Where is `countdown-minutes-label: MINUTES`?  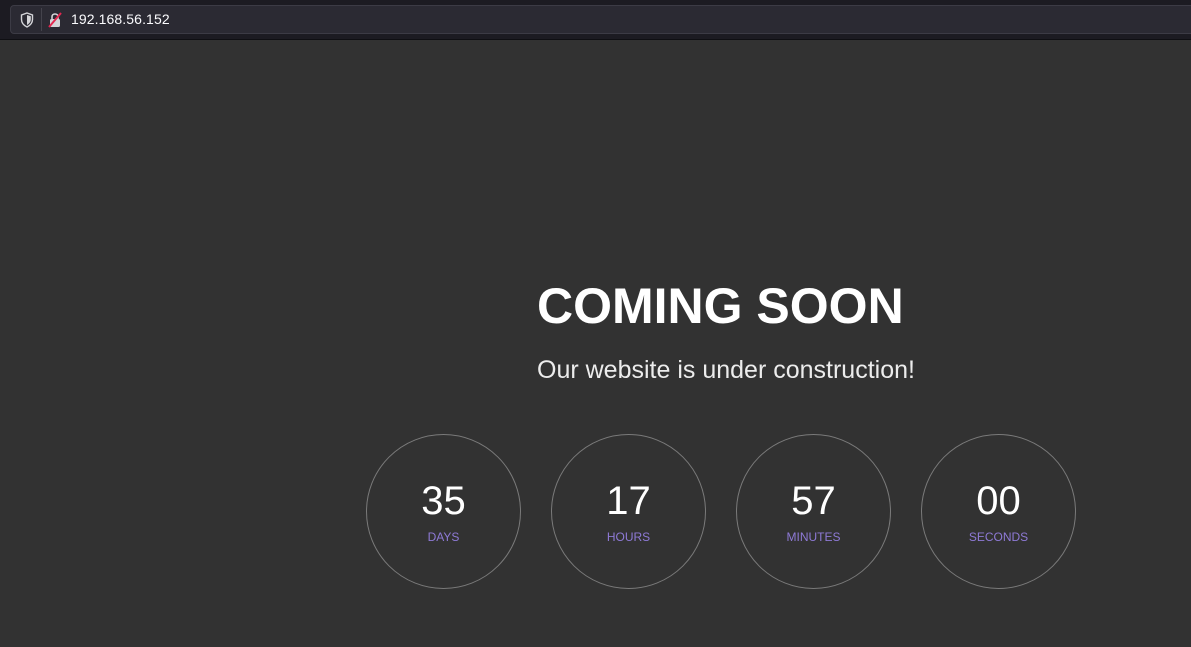 countdown-minutes-label: MINUTES is located at coordinates (813, 537).